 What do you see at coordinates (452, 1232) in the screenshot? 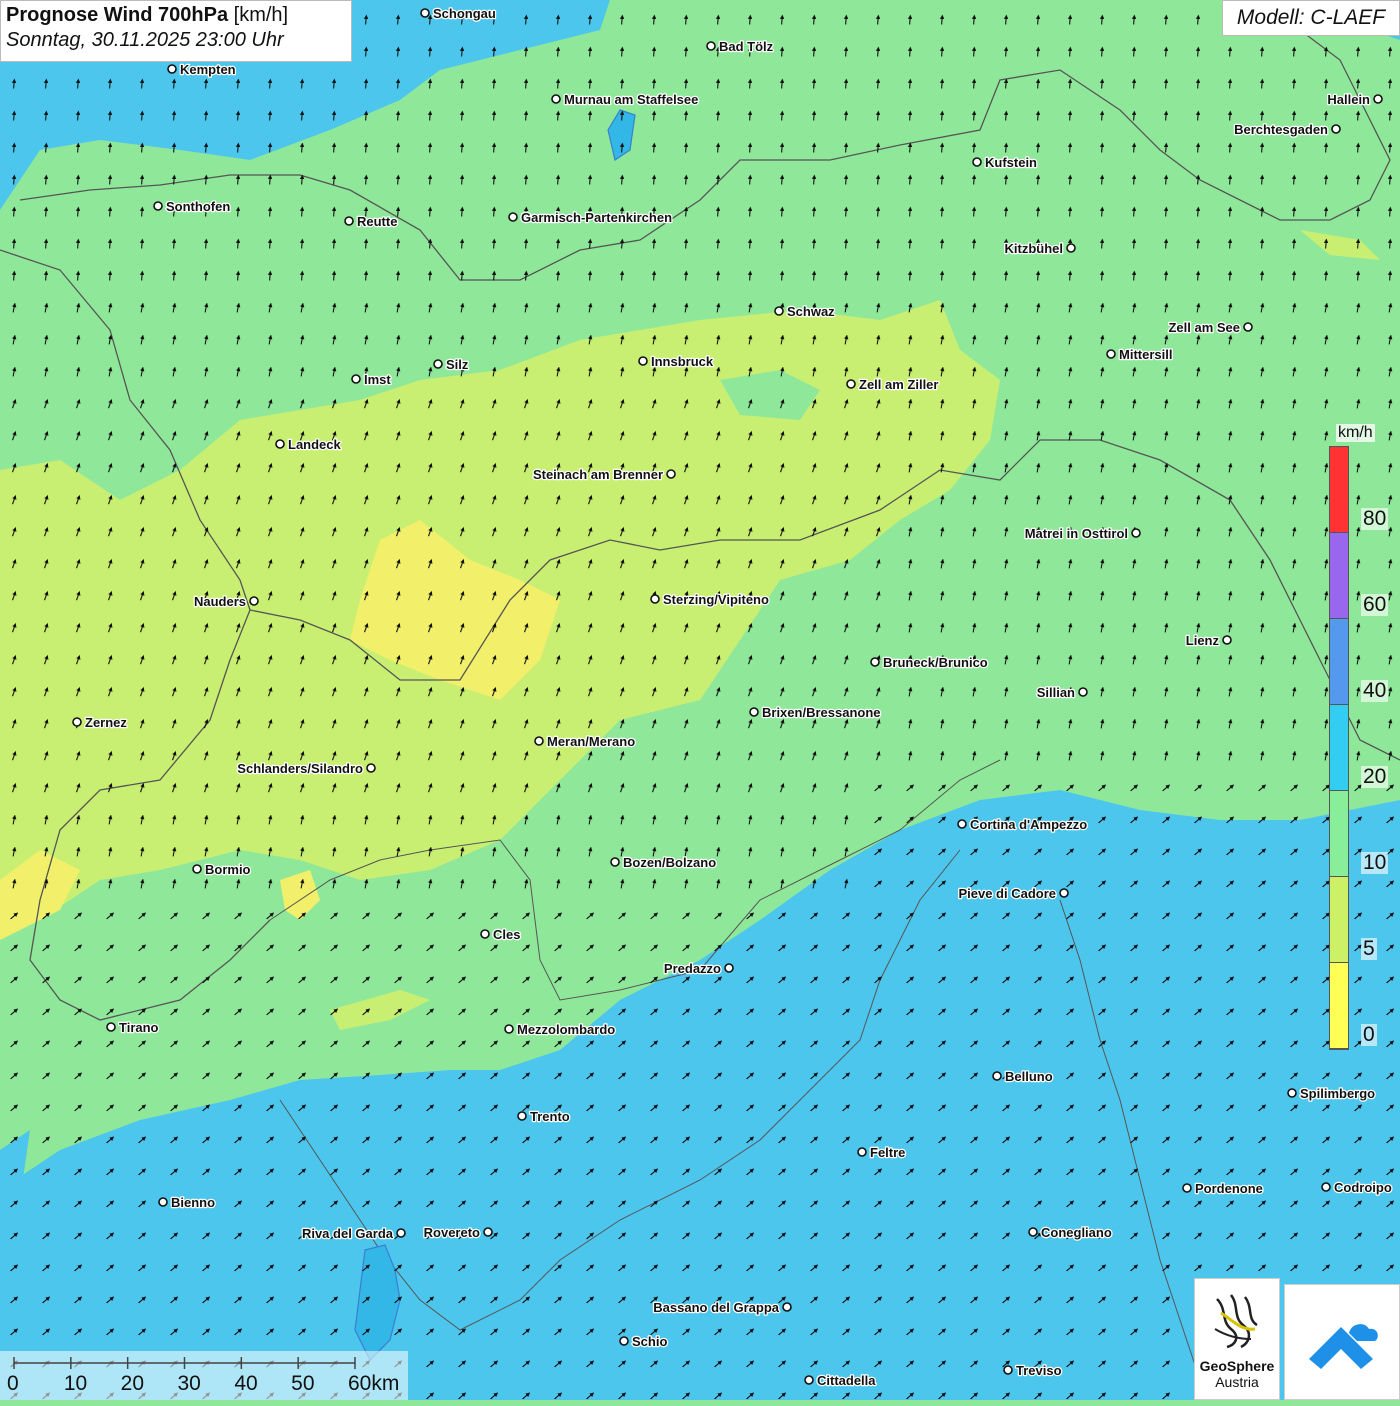
I see `city-label: Rovereto` at bounding box center [452, 1232].